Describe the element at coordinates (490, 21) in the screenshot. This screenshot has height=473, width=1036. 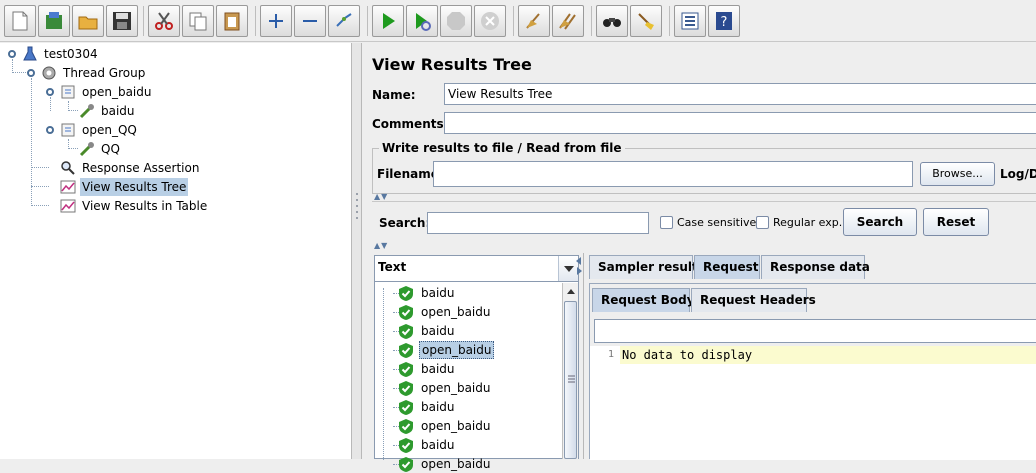
I see `shutdown-button` at that location.